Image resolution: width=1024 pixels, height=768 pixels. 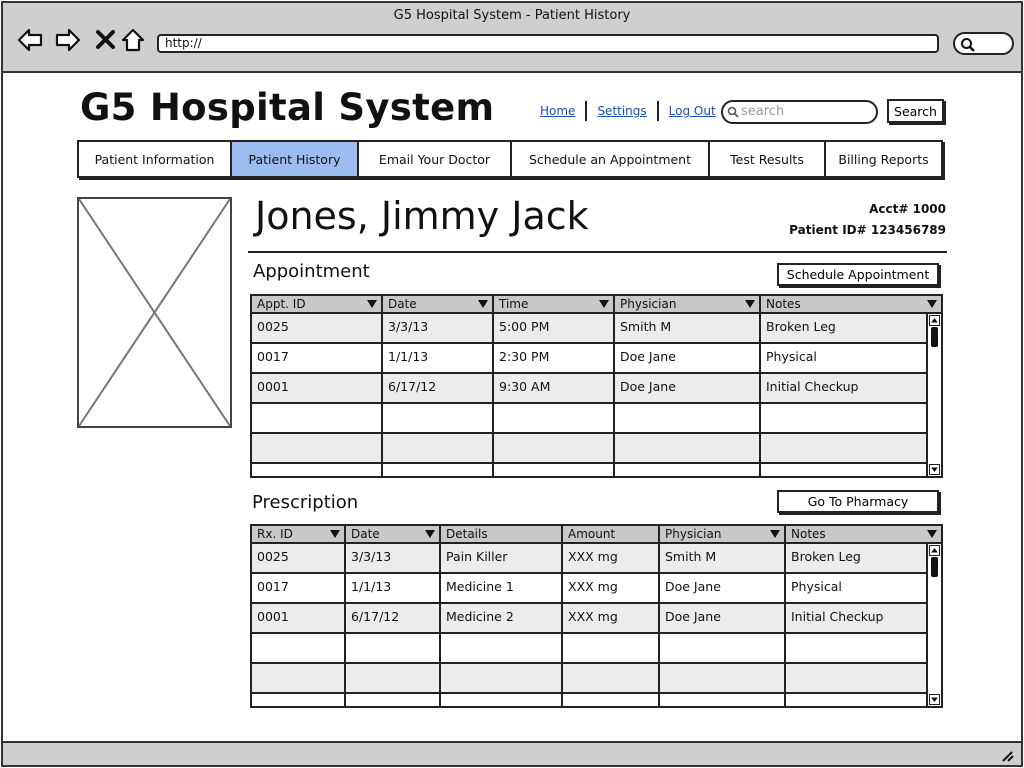 What do you see at coordinates (867, 230) in the screenshot?
I see `patient-id: Patient ID# 123456789` at bounding box center [867, 230].